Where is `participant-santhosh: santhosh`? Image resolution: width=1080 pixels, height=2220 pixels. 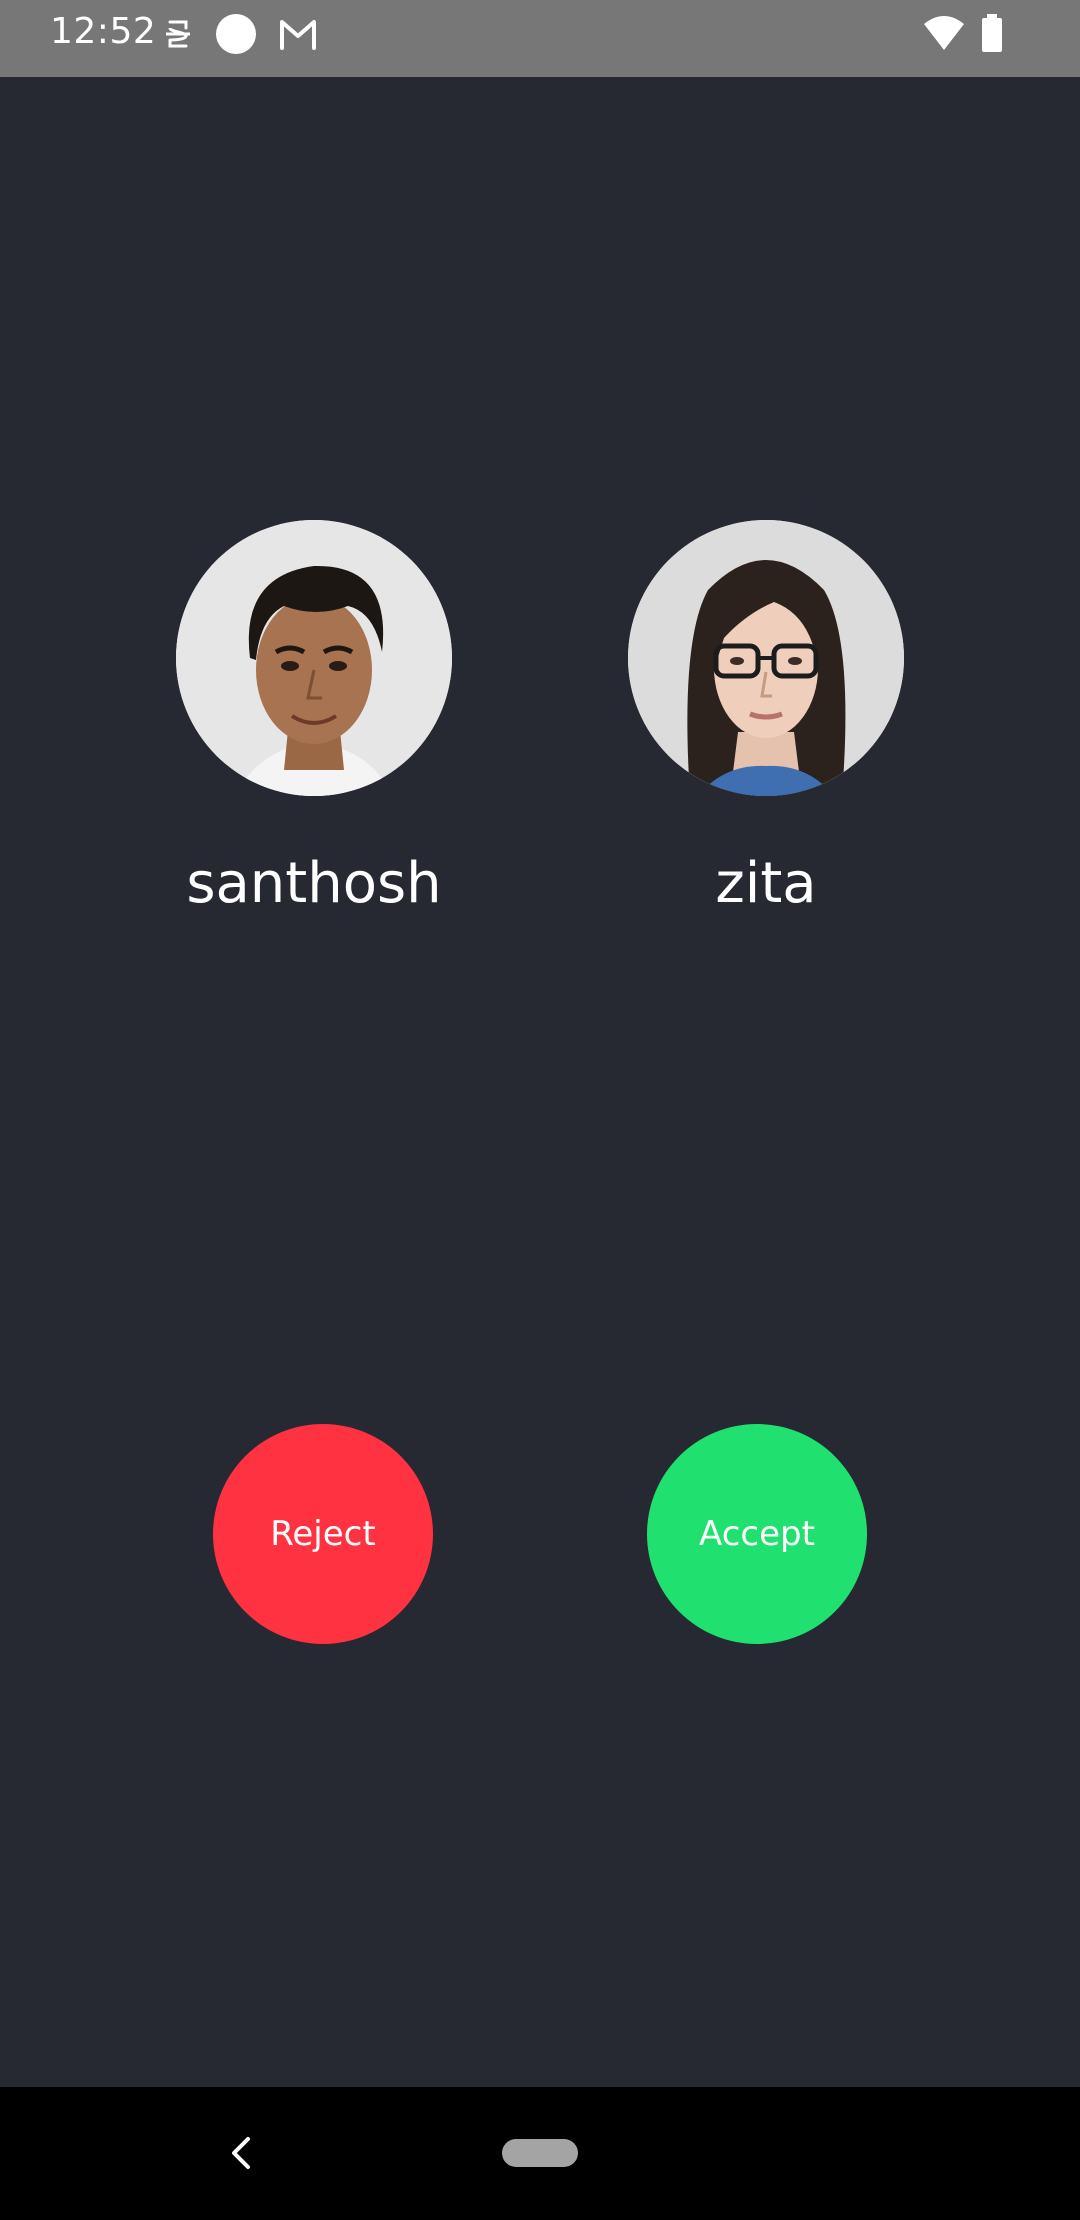 participant-santhosh: santhosh is located at coordinates (314, 718).